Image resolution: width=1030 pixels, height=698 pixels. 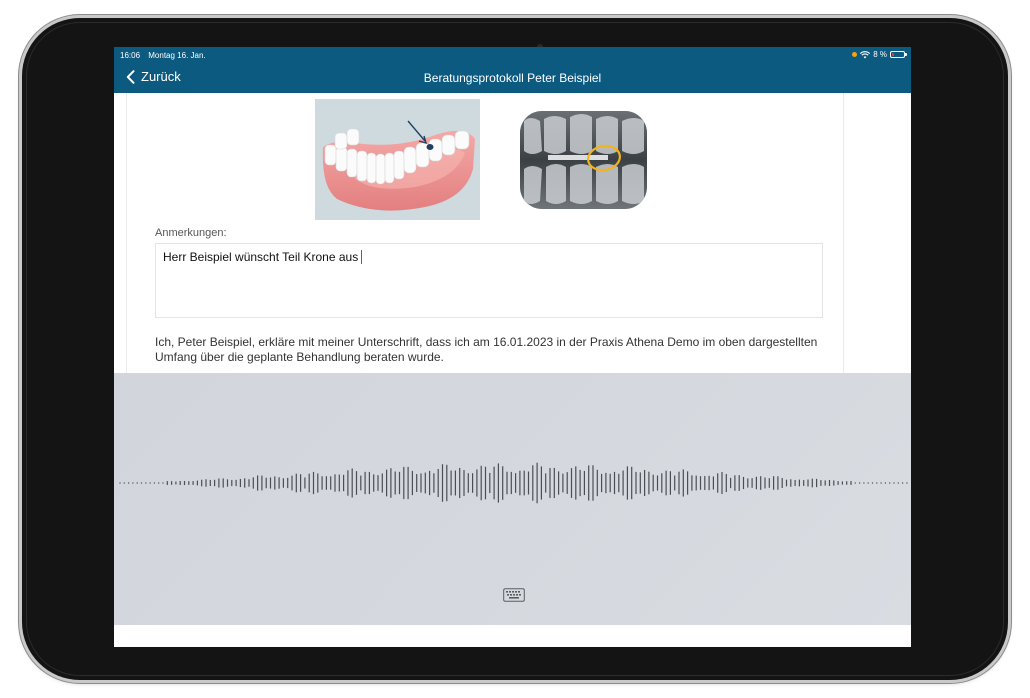 I want to click on navigation-bar: Zurück Beratungsprotokoll Peter Beispiel, so click(x=512, y=78).